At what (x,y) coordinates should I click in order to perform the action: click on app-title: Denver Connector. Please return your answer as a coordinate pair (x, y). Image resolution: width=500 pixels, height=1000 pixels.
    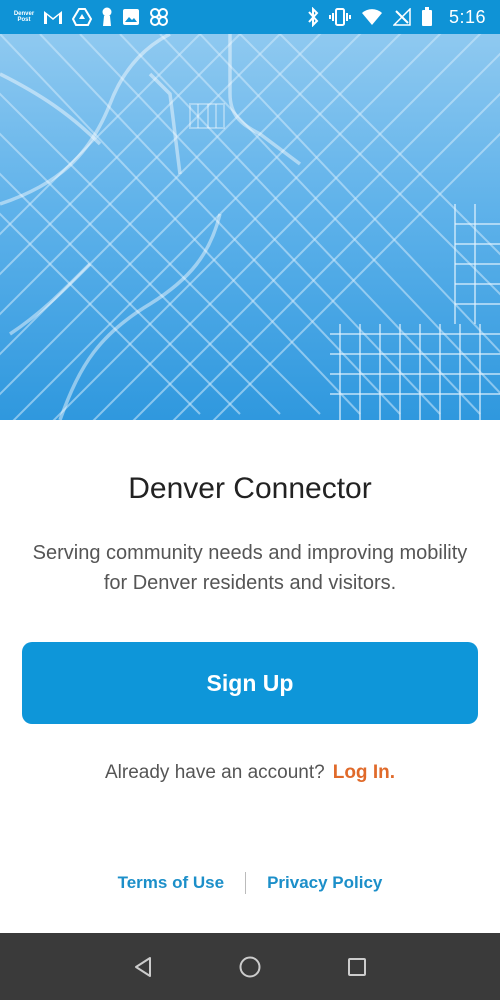
    Looking at the image, I should click on (250, 488).